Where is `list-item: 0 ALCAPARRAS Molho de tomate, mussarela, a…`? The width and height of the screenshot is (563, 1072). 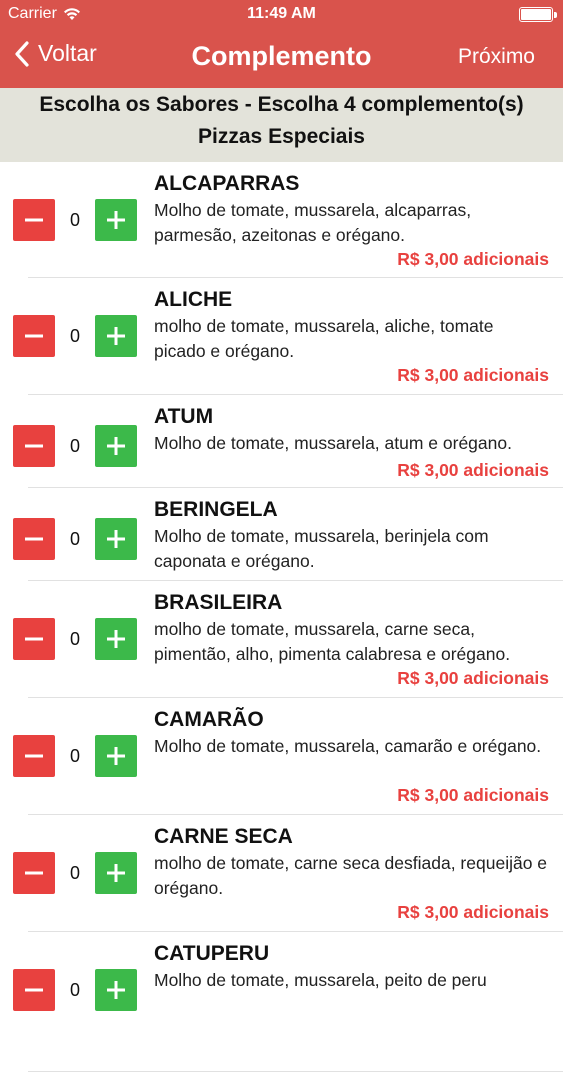
list-item: 0 ALCAPARRAS Molho de tomate, mussarela, a… is located at coordinates (281, 220).